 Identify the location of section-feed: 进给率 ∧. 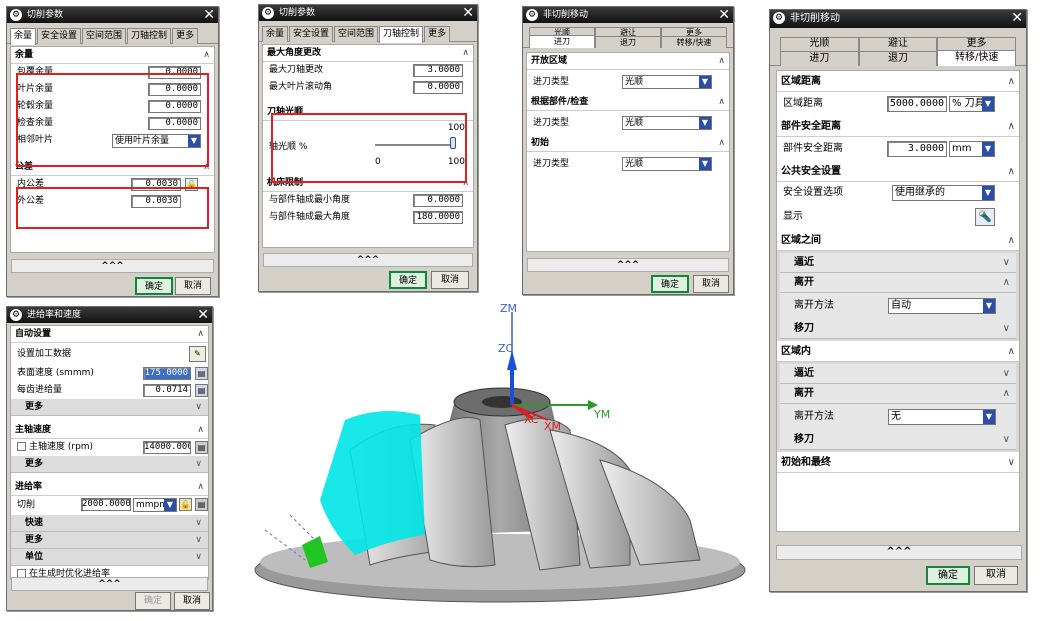
(109, 487).